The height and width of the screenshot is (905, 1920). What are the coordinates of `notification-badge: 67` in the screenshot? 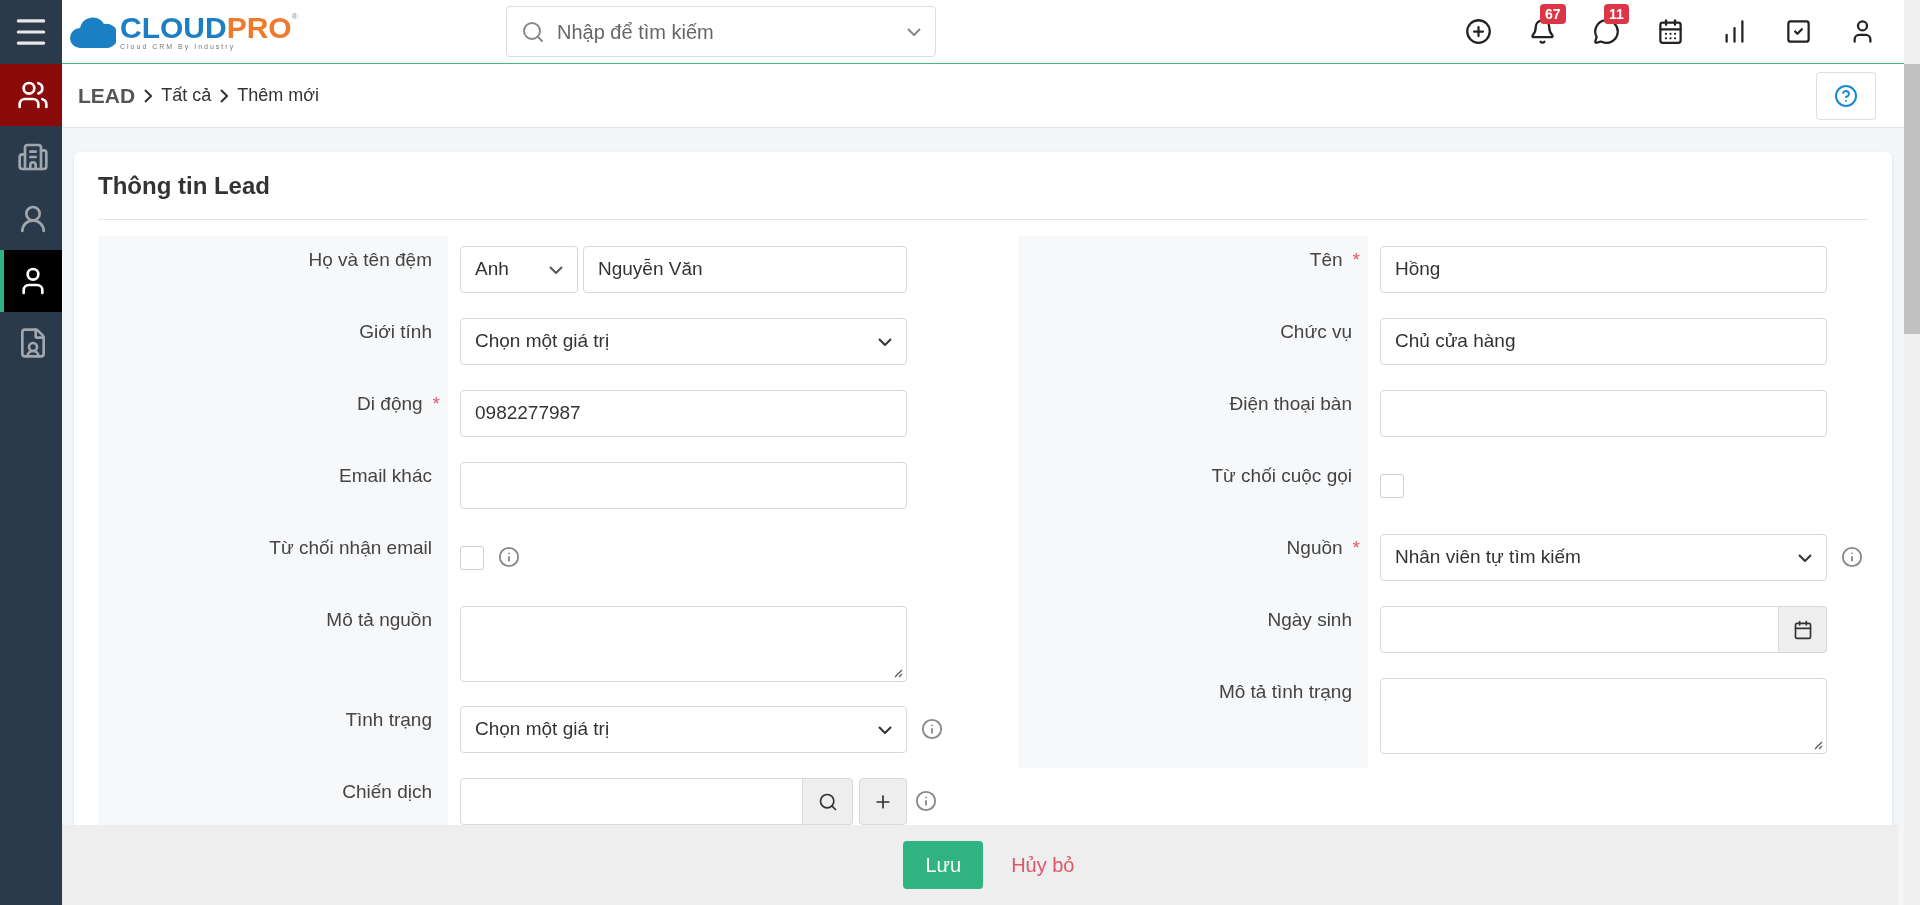 It's located at (1553, 13).